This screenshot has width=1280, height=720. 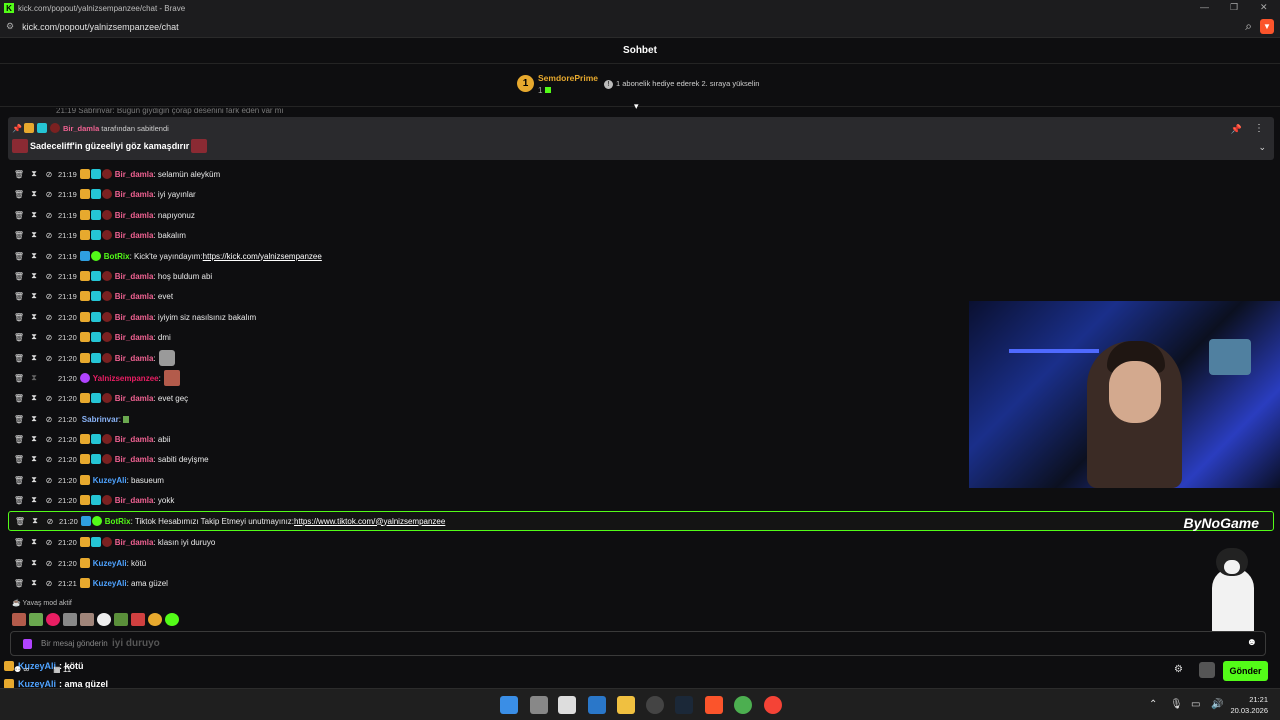 I want to click on expand-chevron-icon: ⌄, so click(x=1262, y=147).